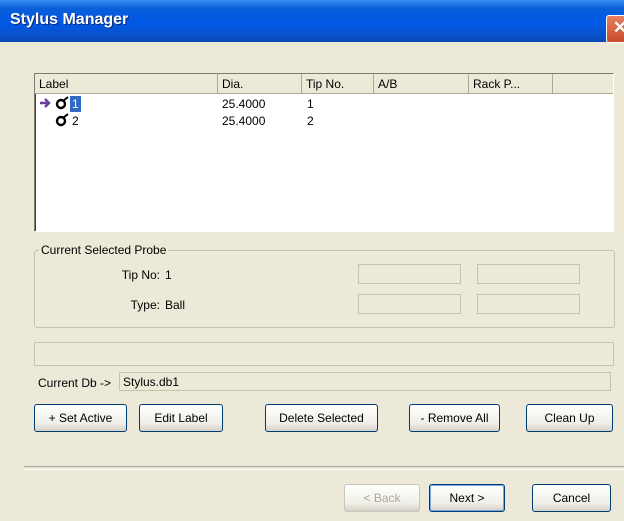  I want to click on remove-all-button: - Remove All, so click(454, 418).